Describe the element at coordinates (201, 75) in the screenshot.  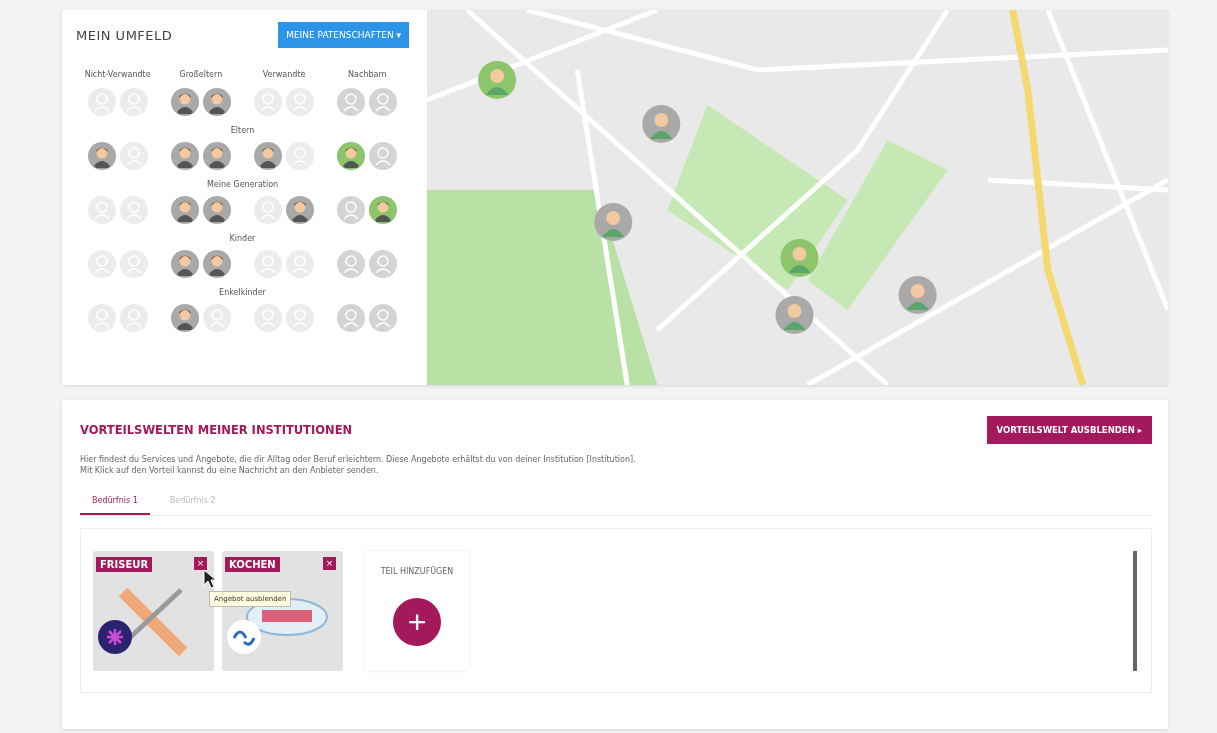
I see `column-heading: Großeltern` at that location.